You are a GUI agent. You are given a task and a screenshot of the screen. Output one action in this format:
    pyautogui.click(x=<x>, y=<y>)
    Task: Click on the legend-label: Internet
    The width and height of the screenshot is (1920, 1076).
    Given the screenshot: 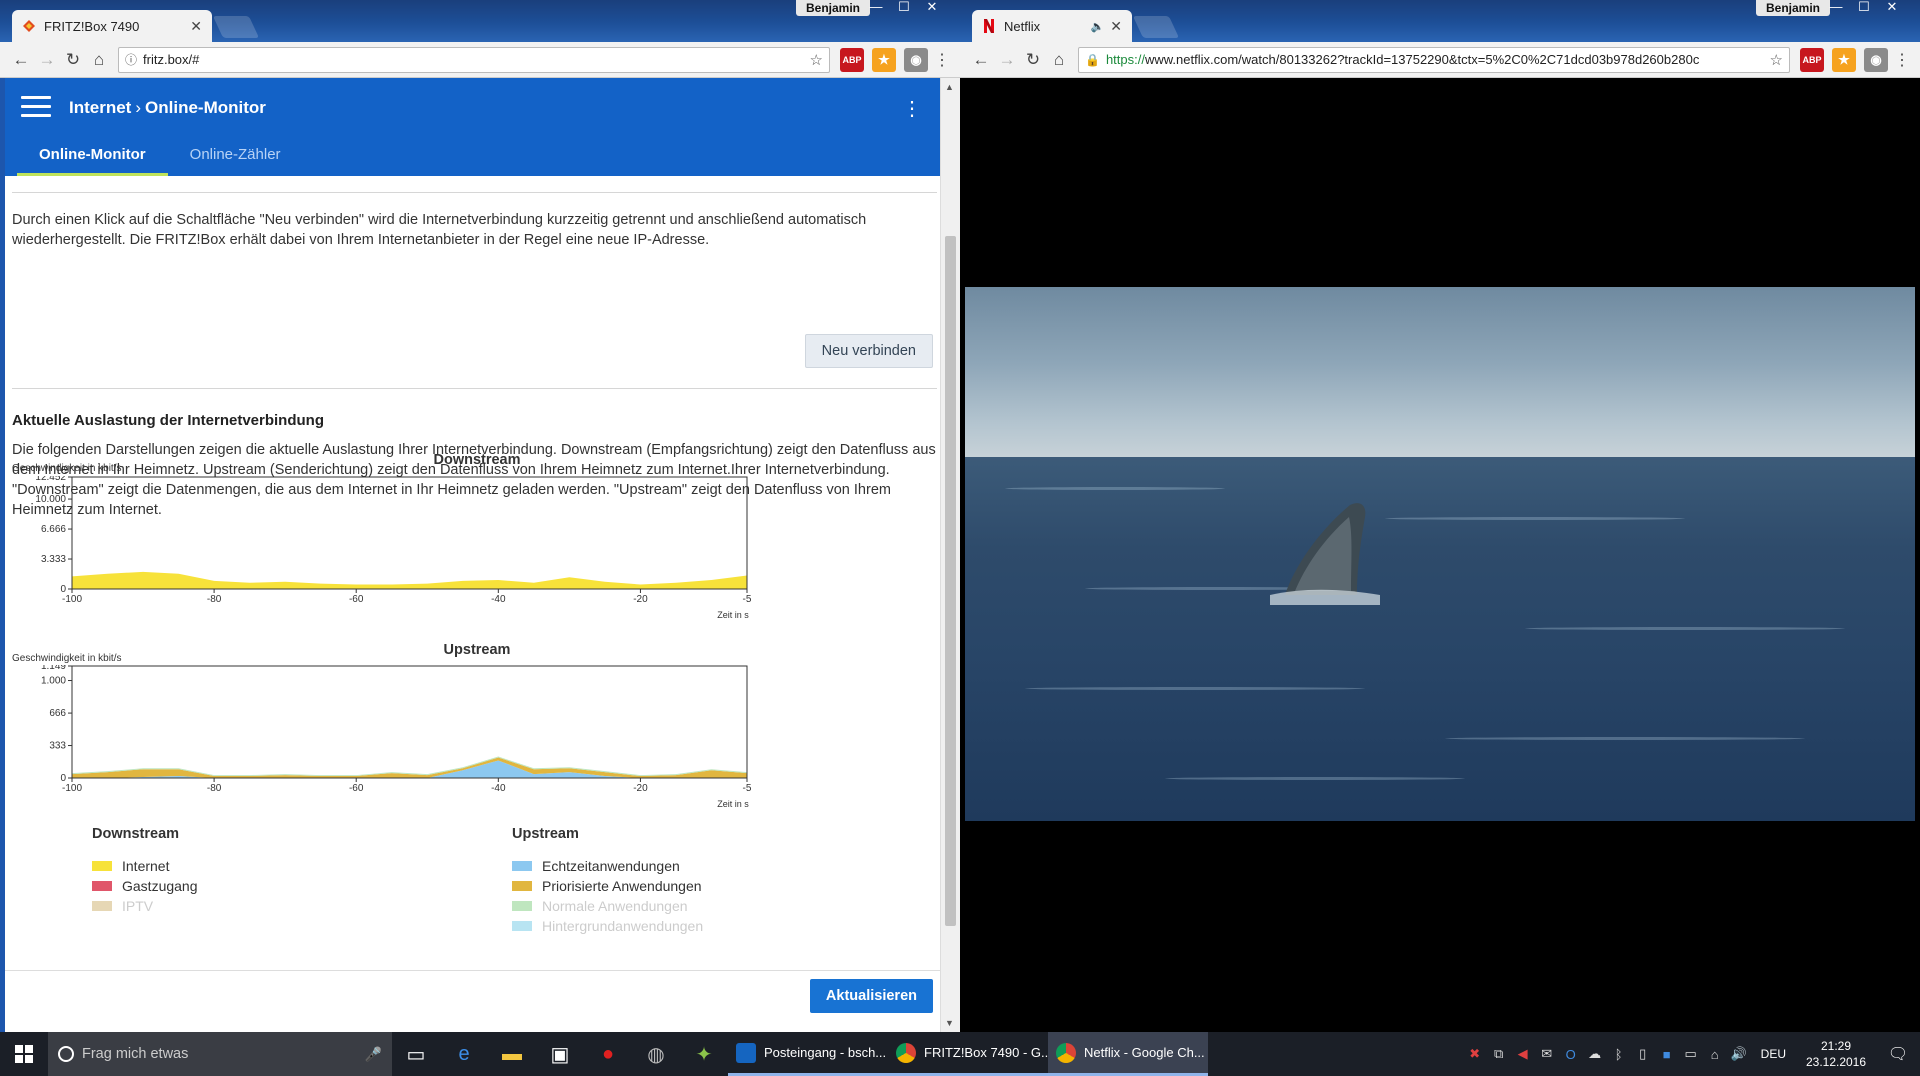 What is the action you would take?
    pyautogui.click(x=146, y=866)
    